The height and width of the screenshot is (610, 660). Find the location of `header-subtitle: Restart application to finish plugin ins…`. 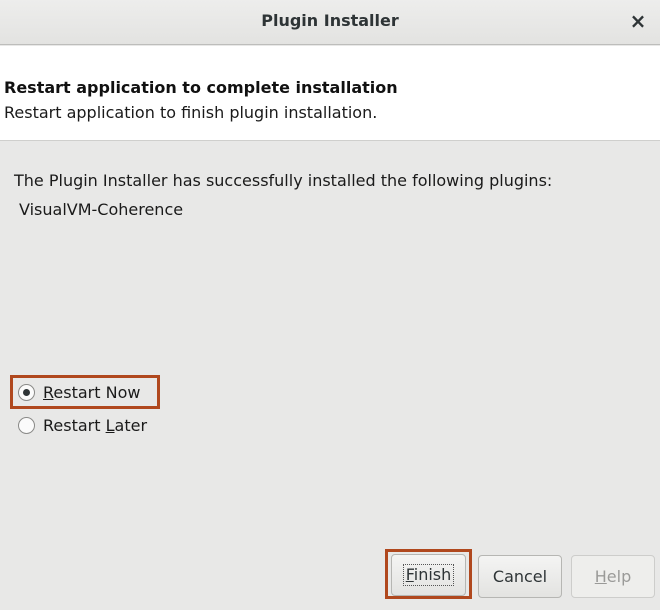

header-subtitle: Restart application to finish plugin ins… is located at coordinates (191, 112).